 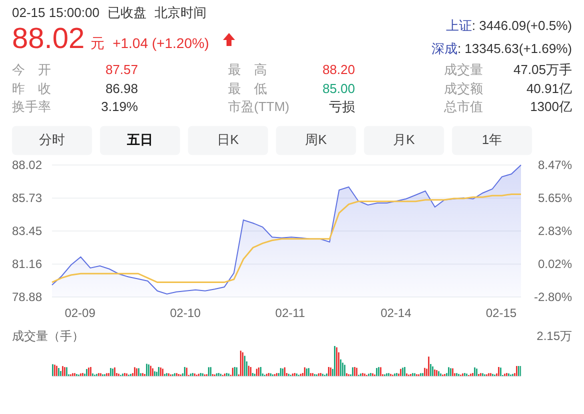 I want to click on stat-label: 昨 收, so click(x=31, y=89).